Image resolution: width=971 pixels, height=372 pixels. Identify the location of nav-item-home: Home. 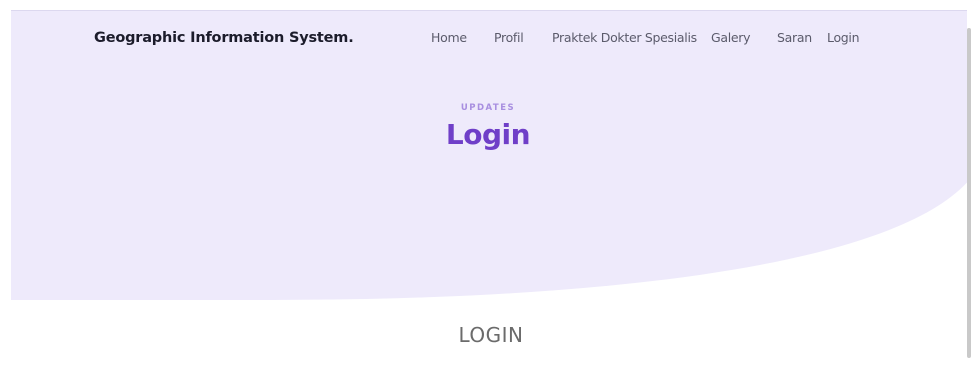
(449, 37).